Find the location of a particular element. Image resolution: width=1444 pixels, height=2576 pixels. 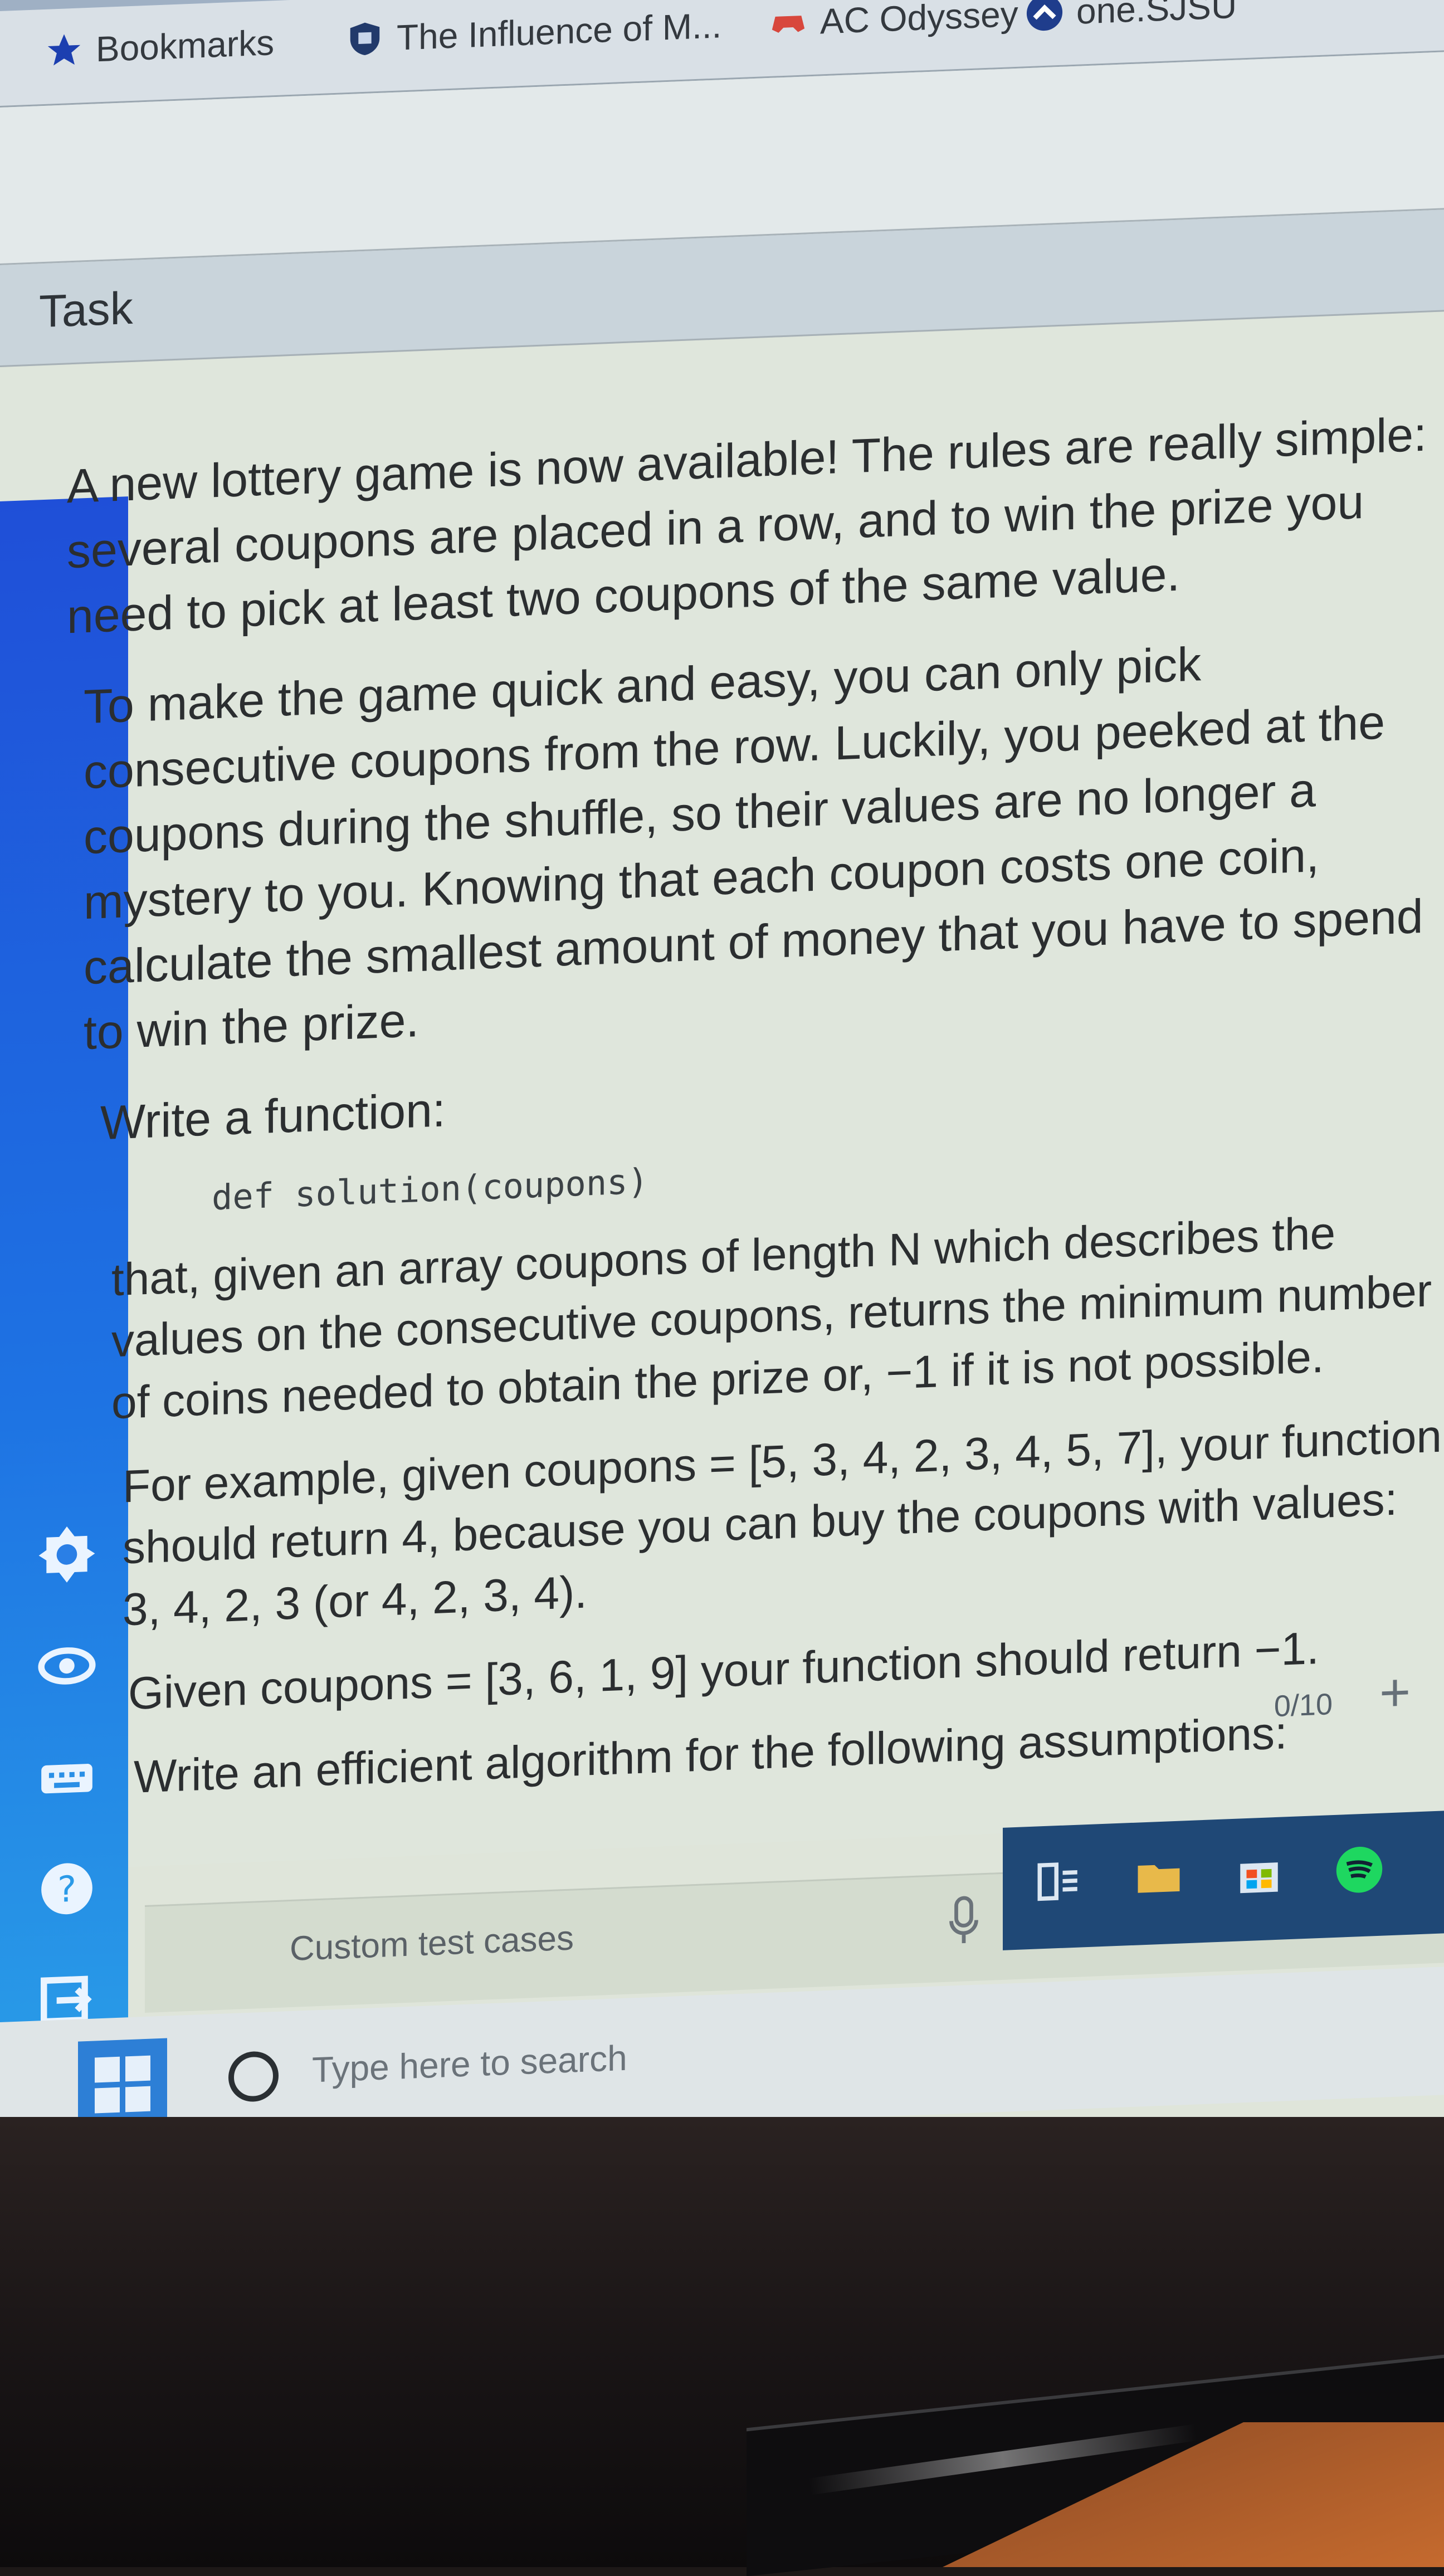

help-icon: ? is located at coordinates (67, 1888).